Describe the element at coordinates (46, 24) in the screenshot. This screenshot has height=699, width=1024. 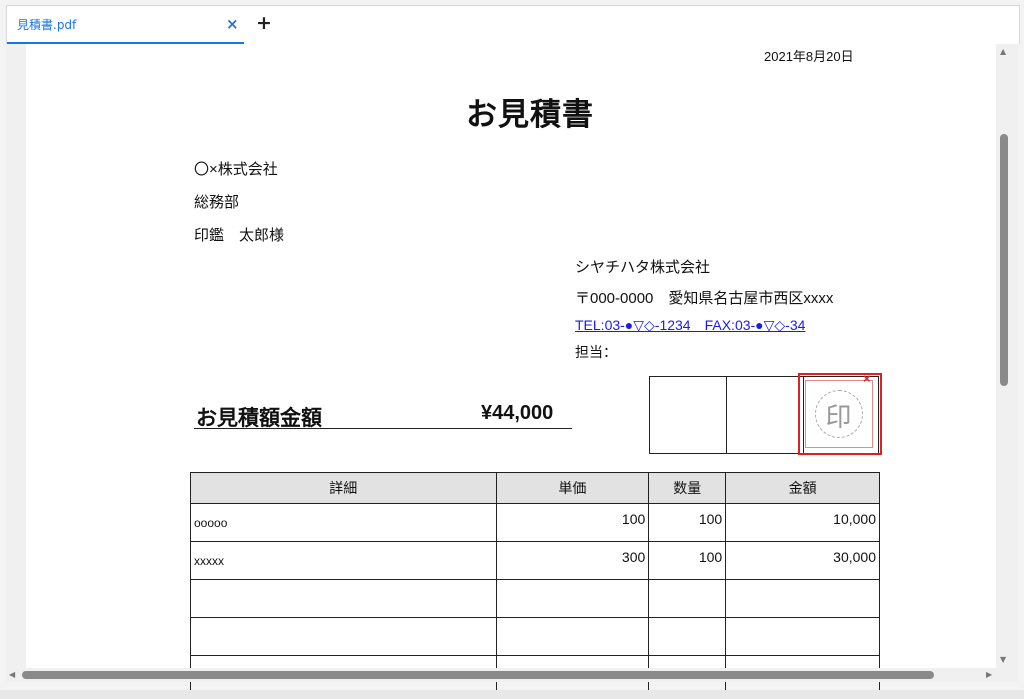
I see `tab-title: 見積書.pdf` at that location.